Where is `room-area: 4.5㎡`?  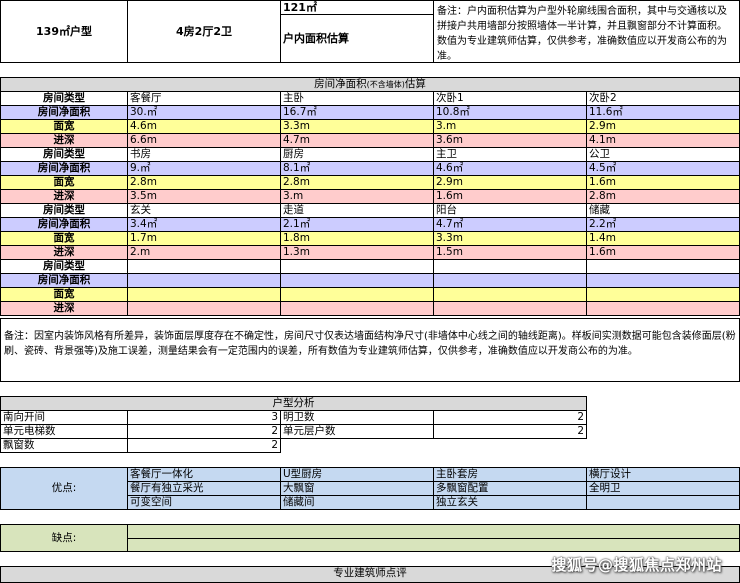
room-area: 4.5㎡ is located at coordinates (663, 168).